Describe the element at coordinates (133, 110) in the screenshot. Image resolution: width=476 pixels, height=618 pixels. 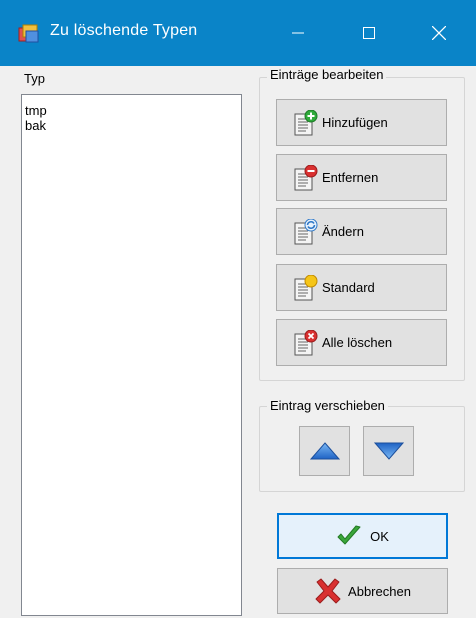
I see `list-item: tmp` at that location.